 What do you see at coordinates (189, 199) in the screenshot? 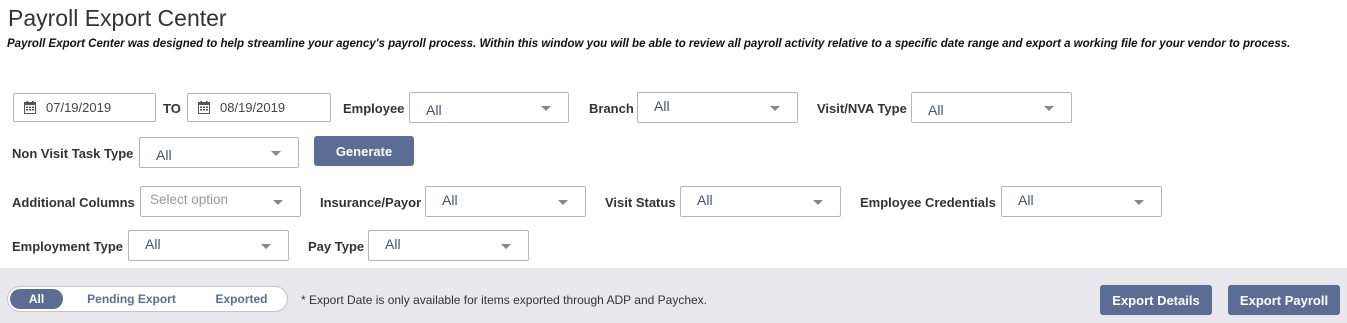
I see `additional-columns-placeholder: Select option` at bounding box center [189, 199].